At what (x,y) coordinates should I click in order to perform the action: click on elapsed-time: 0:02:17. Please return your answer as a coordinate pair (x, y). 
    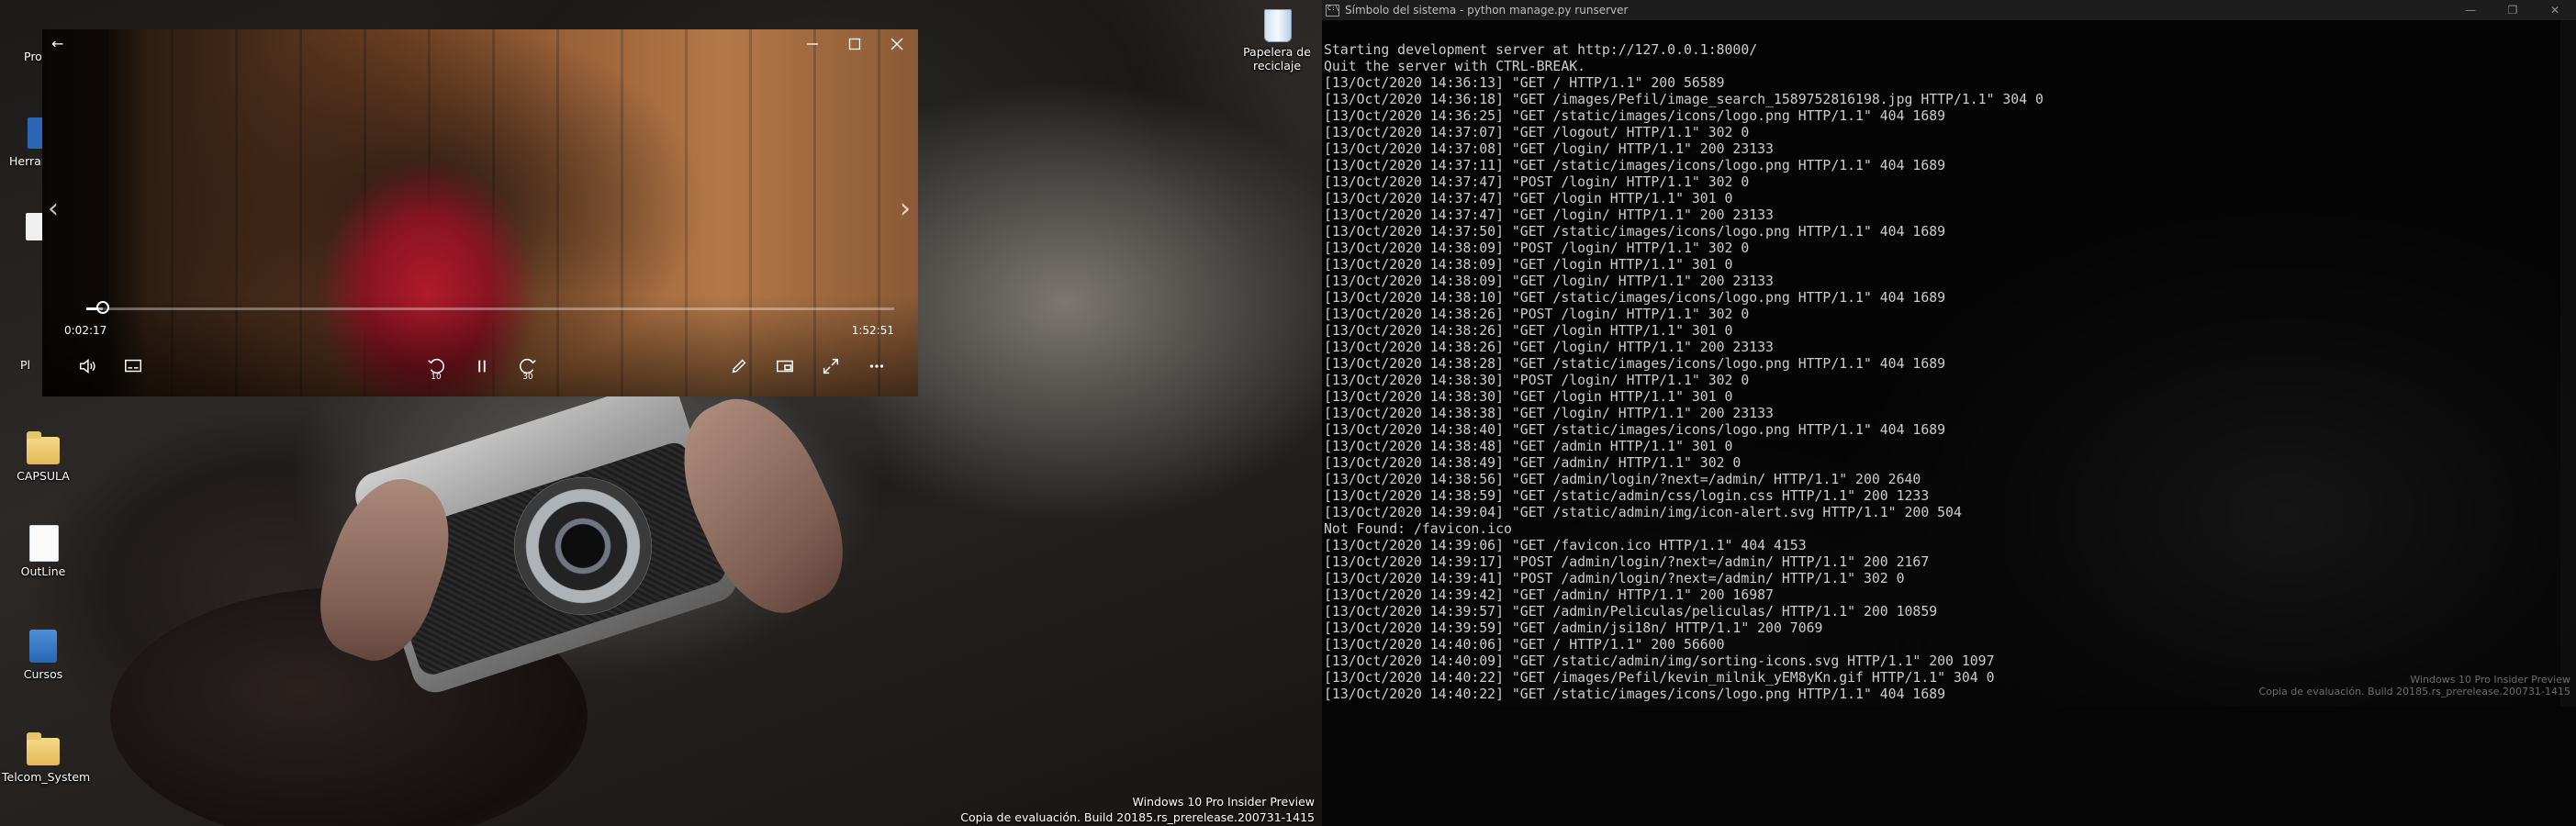
    Looking at the image, I should click on (85, 331).